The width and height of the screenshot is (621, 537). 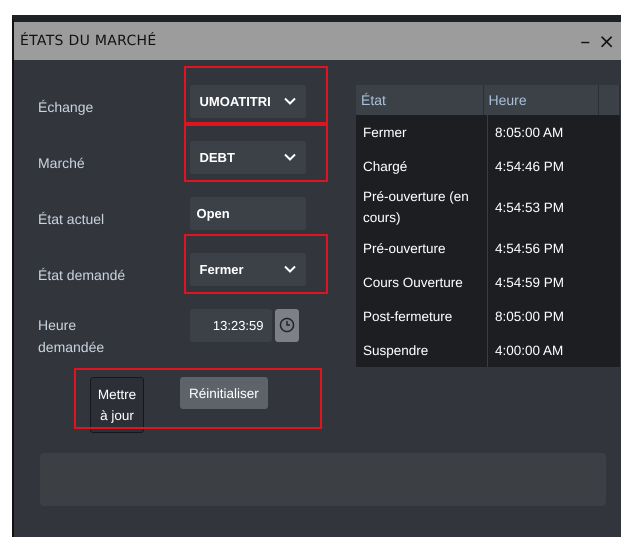 What do you see at coordinates (248, 157) in the screenshot?
I see `dropdown: DEBT` at bounding box center [248, 157].